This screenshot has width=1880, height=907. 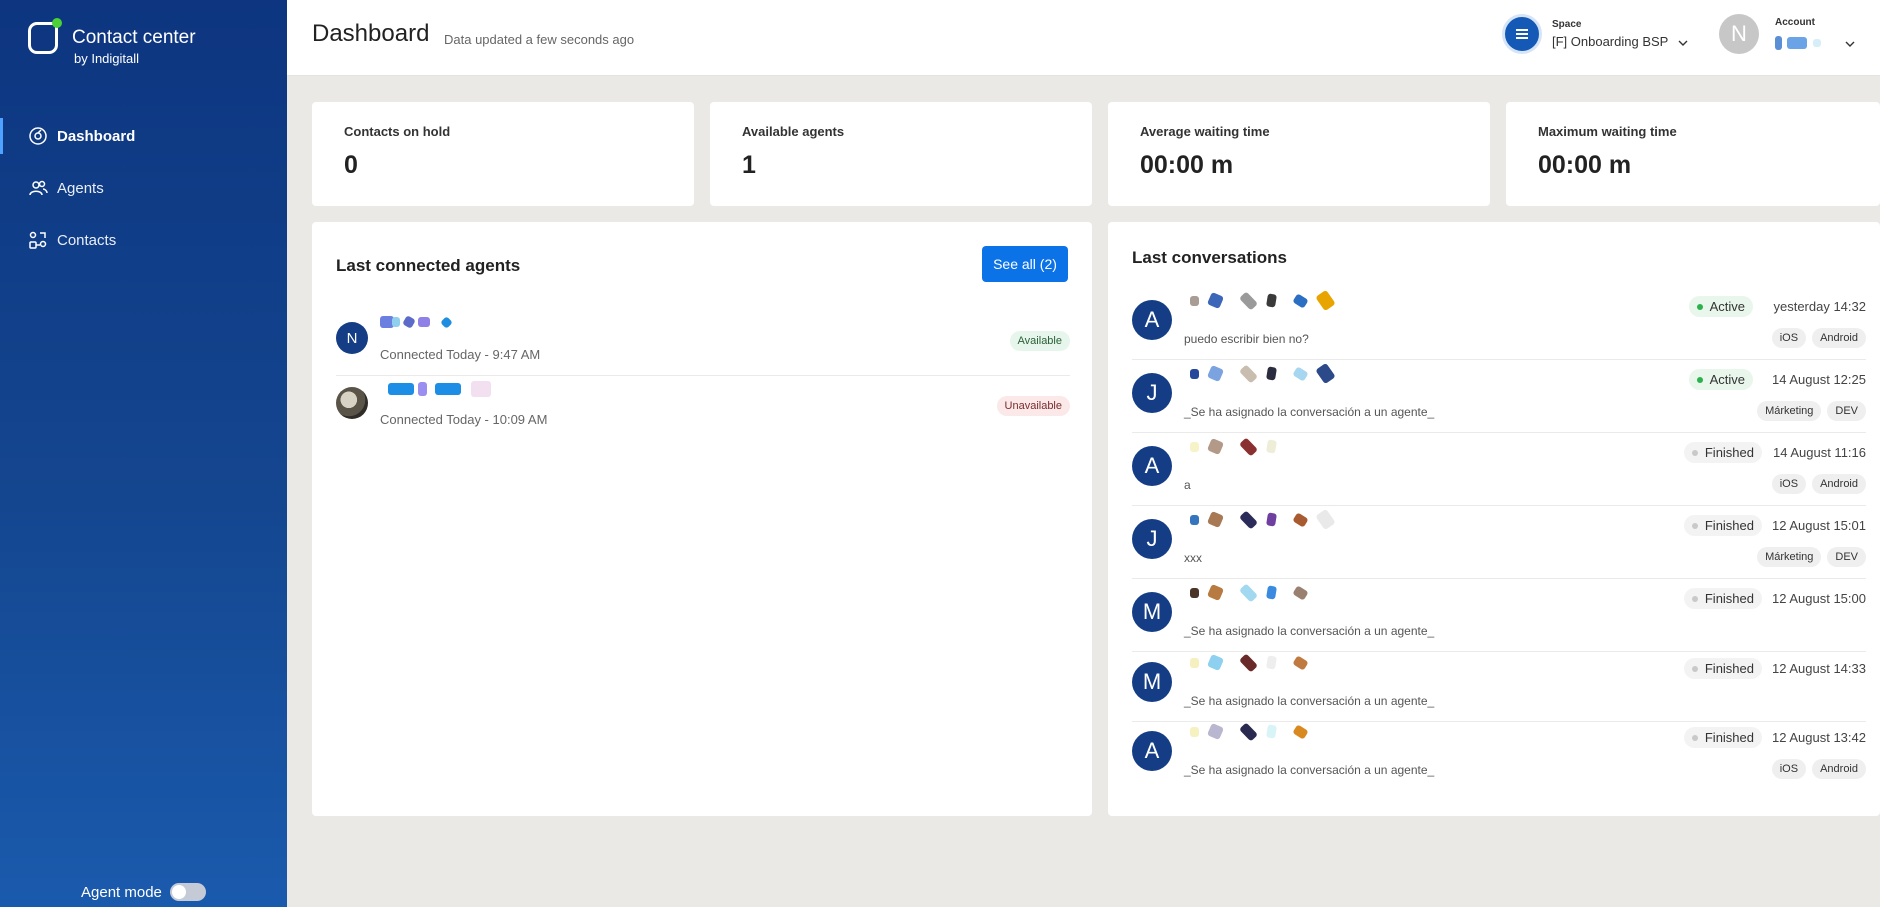 I want to click on account-name-blurred, so click(x=1815, y=43).